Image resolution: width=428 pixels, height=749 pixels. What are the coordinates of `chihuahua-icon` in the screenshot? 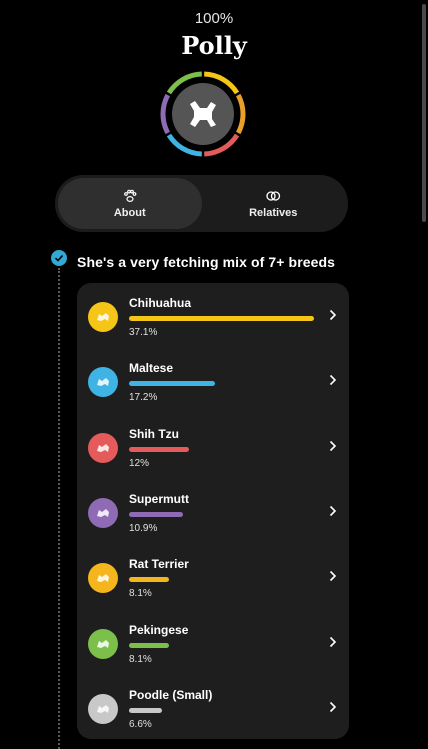 It's located at (103, 317).